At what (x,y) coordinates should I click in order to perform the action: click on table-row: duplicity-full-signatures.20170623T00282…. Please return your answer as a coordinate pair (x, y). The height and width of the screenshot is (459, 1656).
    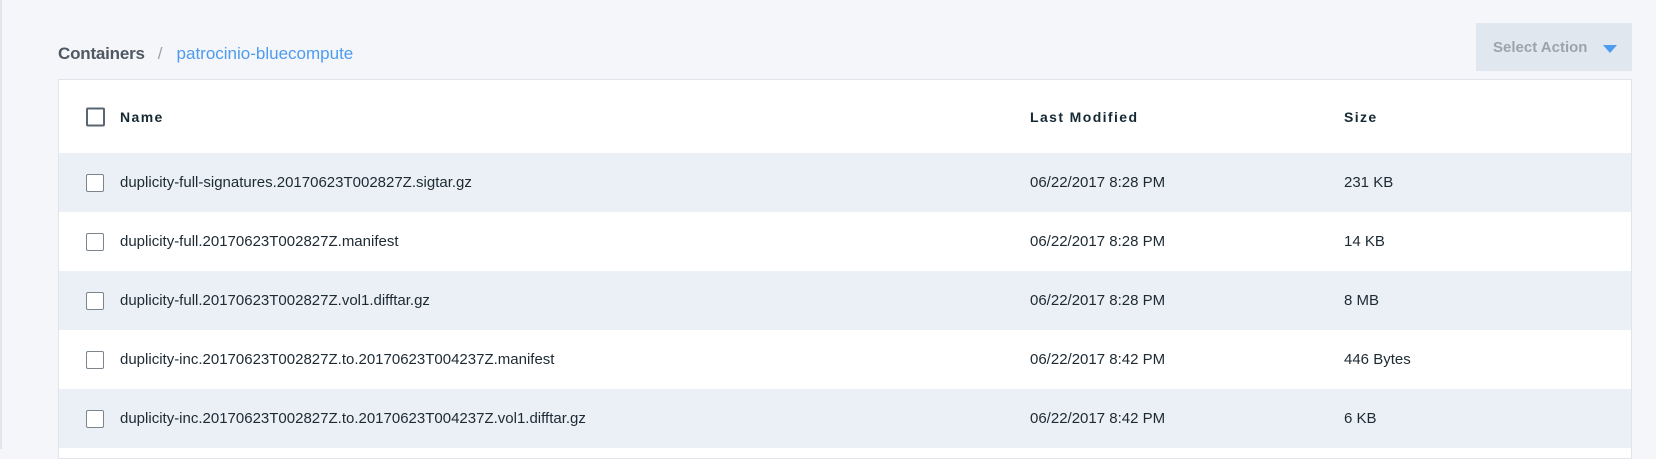
    Looking at the image, I should click on (845, 182).